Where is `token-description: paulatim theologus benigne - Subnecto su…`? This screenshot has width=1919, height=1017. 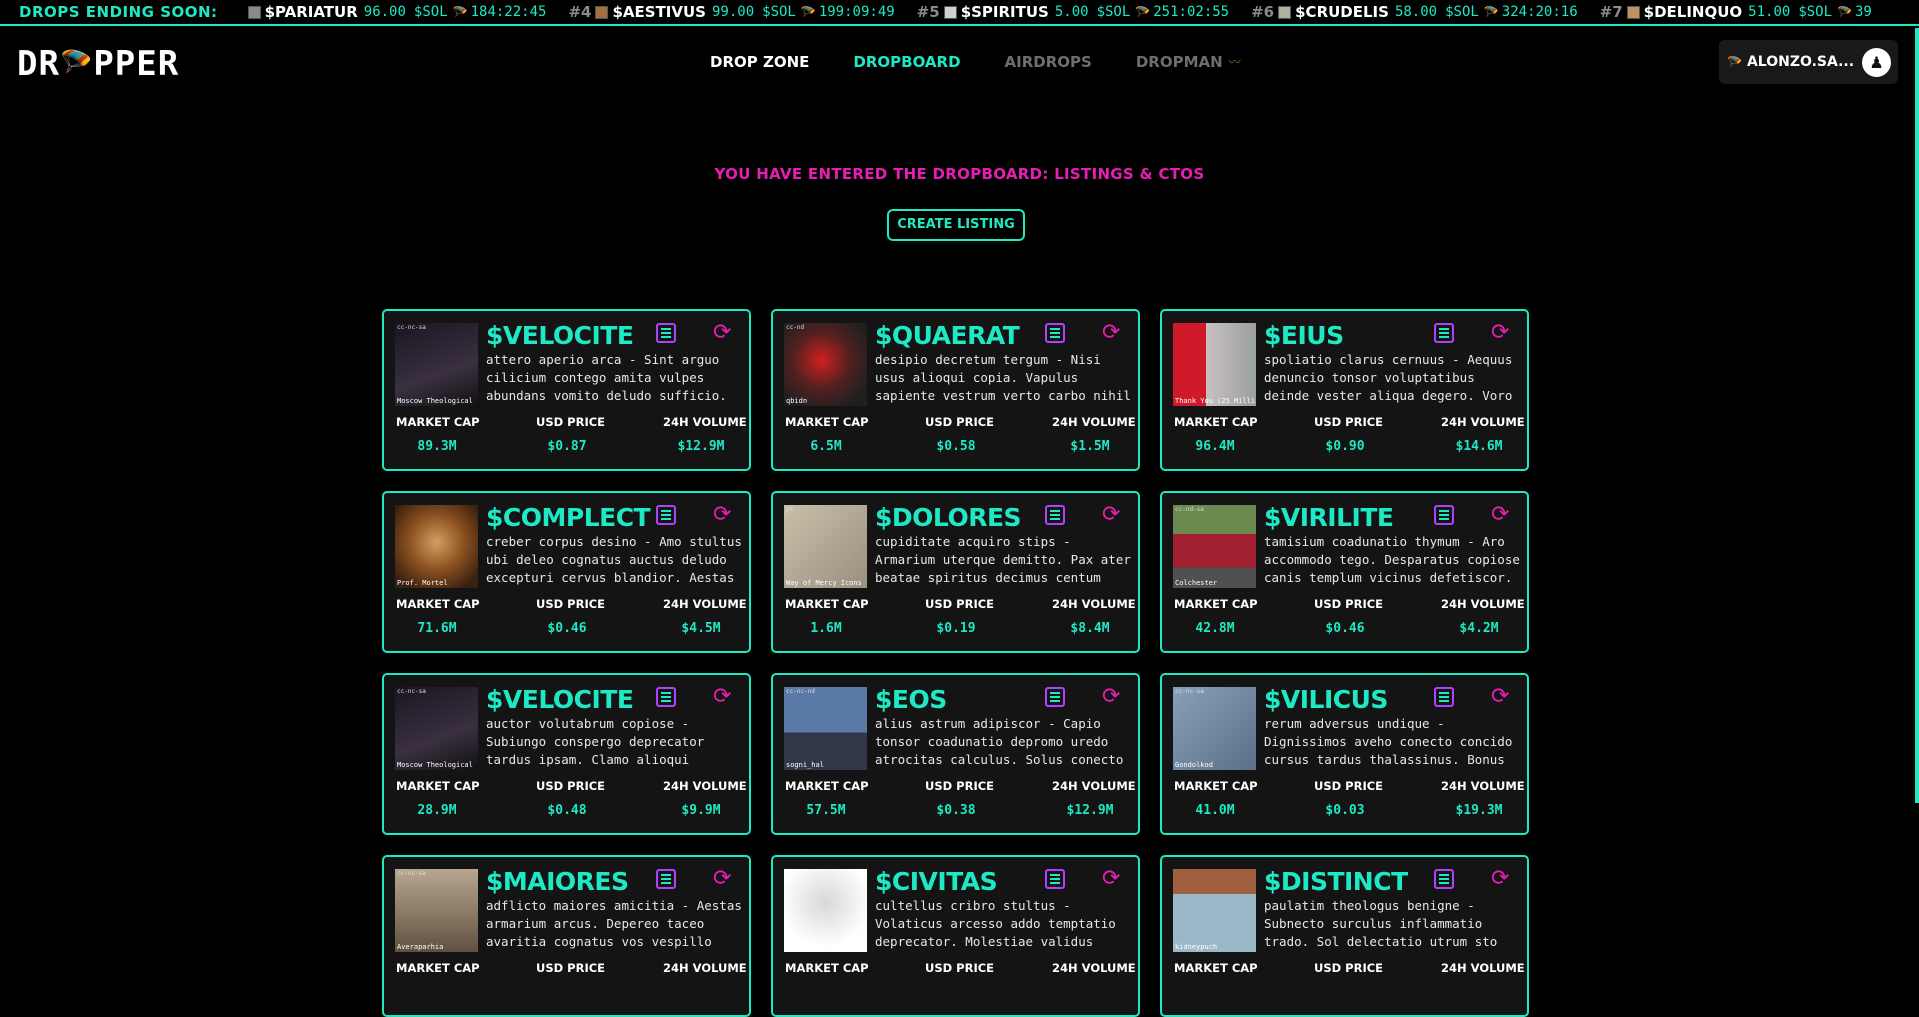 token-description: paulatim theologus benigne - Subnecto su… is located at coordinates (1381, 923).